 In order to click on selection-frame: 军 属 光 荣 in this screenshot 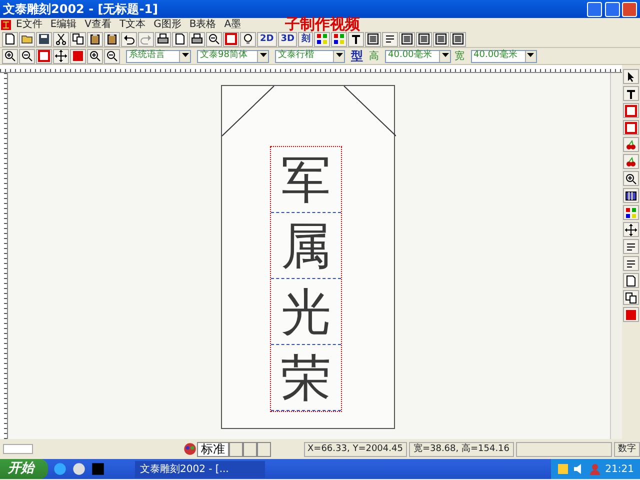, I will do `click(306, 279)`.